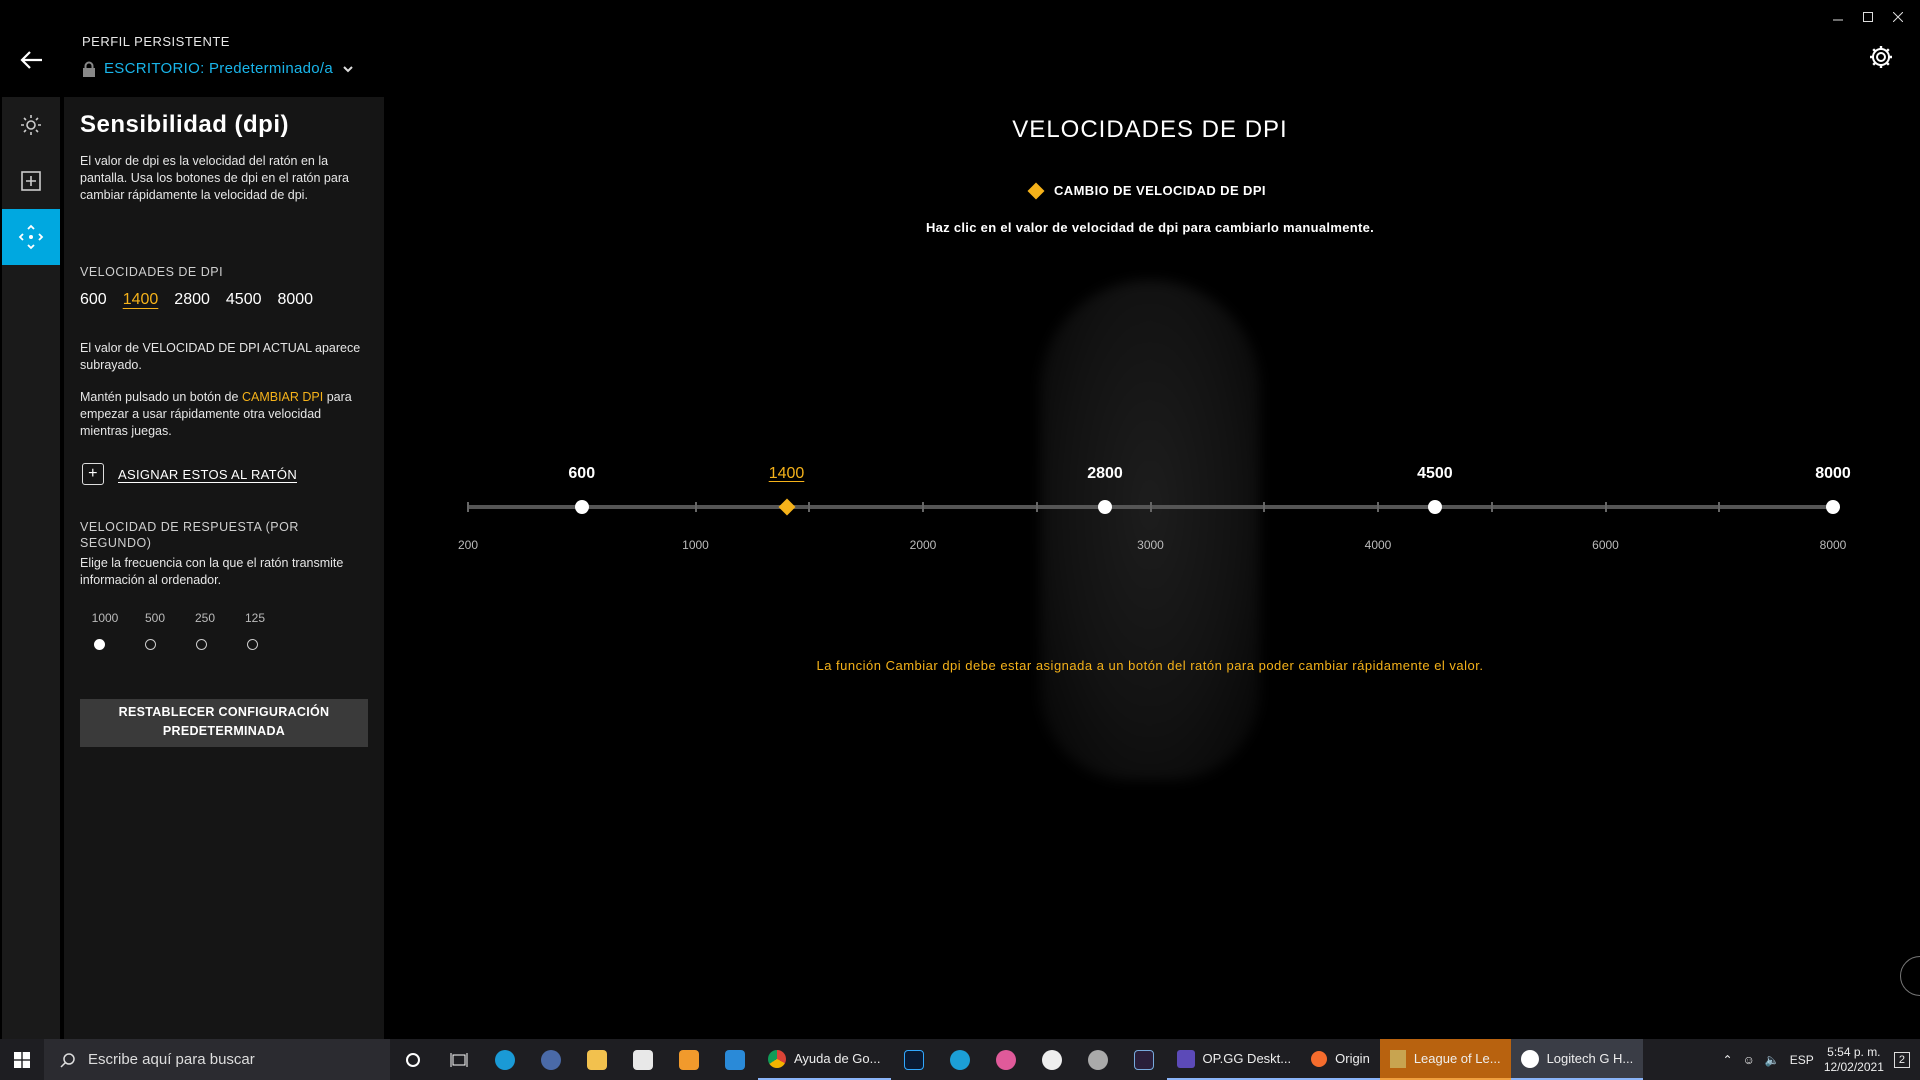 The width and height of the screenshot is (1920, 1080). What do you see at coordinates (1838, 17) in the screenshot?
I see `minimize-button` at bounding box center [1838, 17].